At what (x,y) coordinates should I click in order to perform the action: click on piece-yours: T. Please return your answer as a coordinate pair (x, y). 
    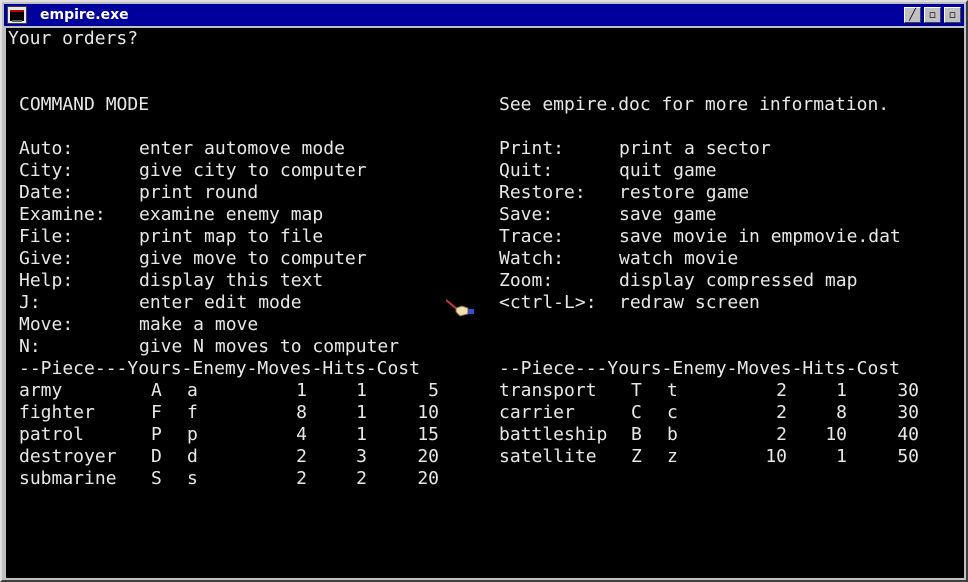
    Looking at the image, I should click on (636, 390).